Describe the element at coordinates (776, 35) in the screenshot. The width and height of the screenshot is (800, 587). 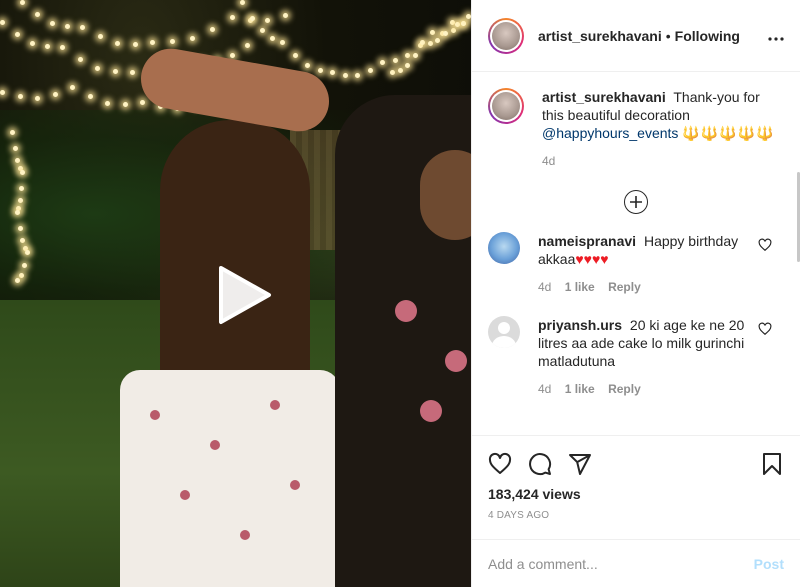
I see `more-horizontal-icon` at that location.